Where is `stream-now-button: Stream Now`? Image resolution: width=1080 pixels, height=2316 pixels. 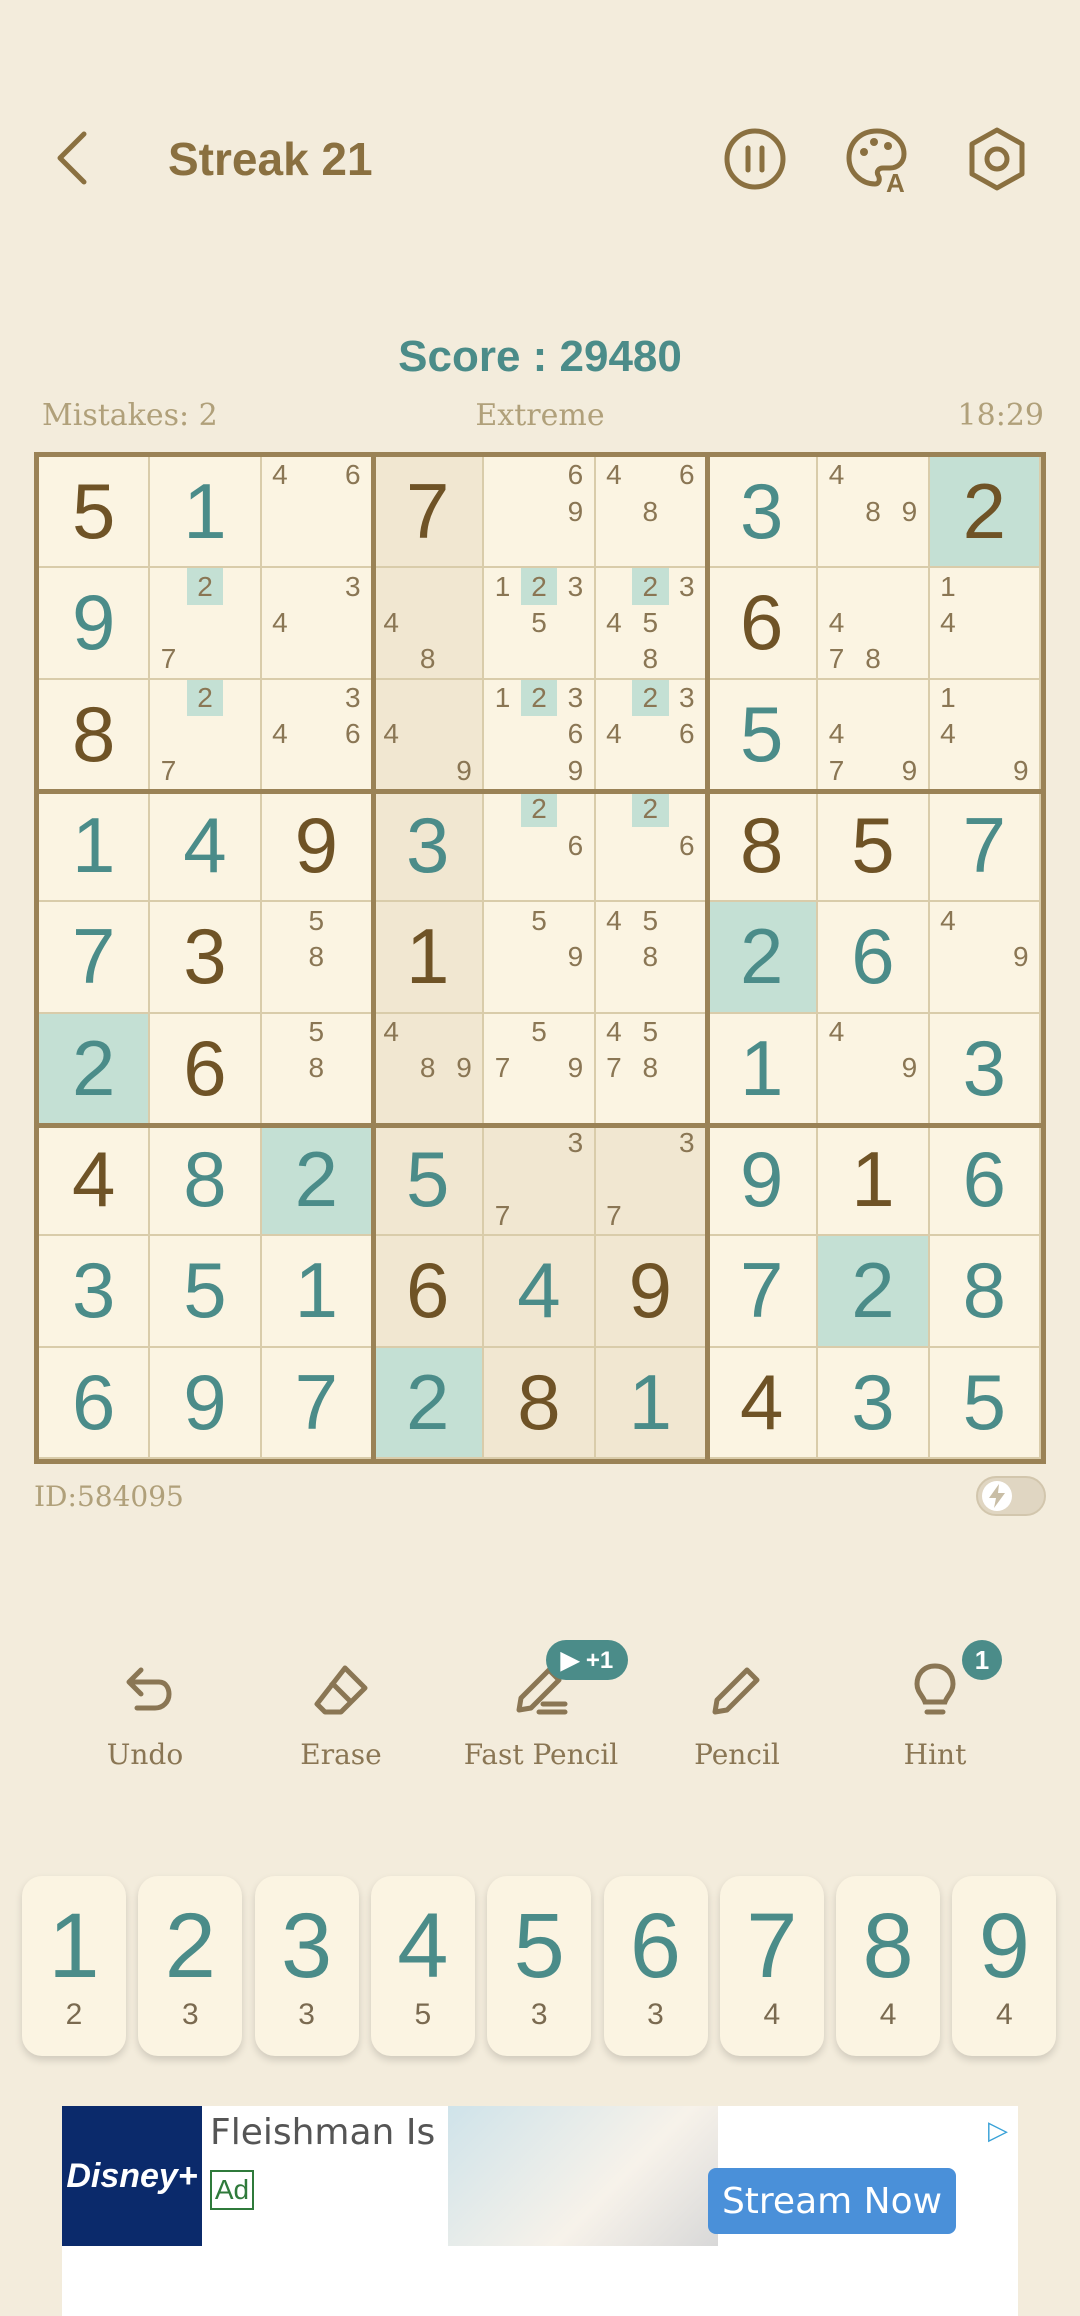 stream-now-button: Stream Now is located at coordinates (832, 2201).